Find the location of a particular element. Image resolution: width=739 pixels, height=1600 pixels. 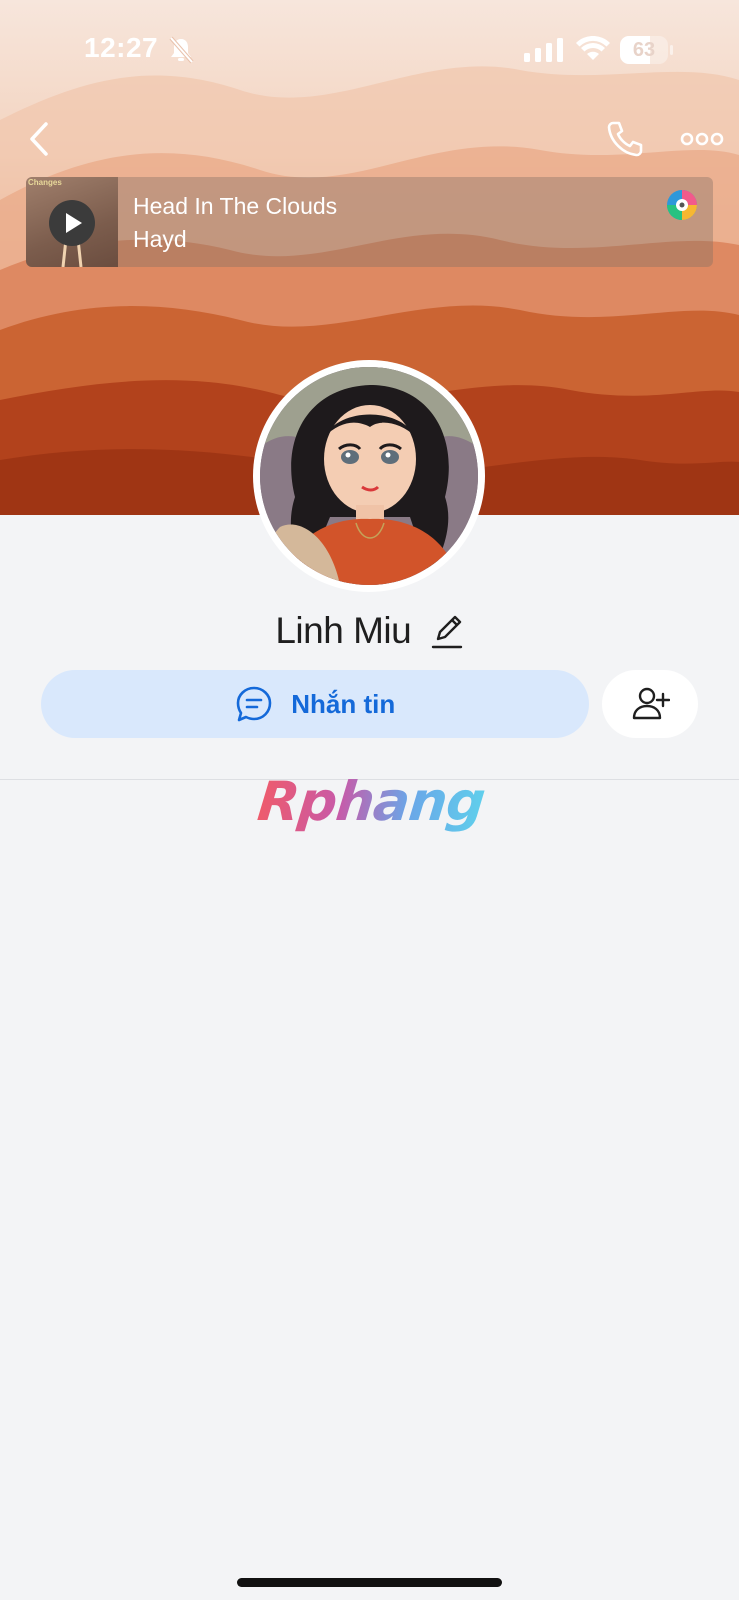

avatar-image is located at coordinates (369, 476).